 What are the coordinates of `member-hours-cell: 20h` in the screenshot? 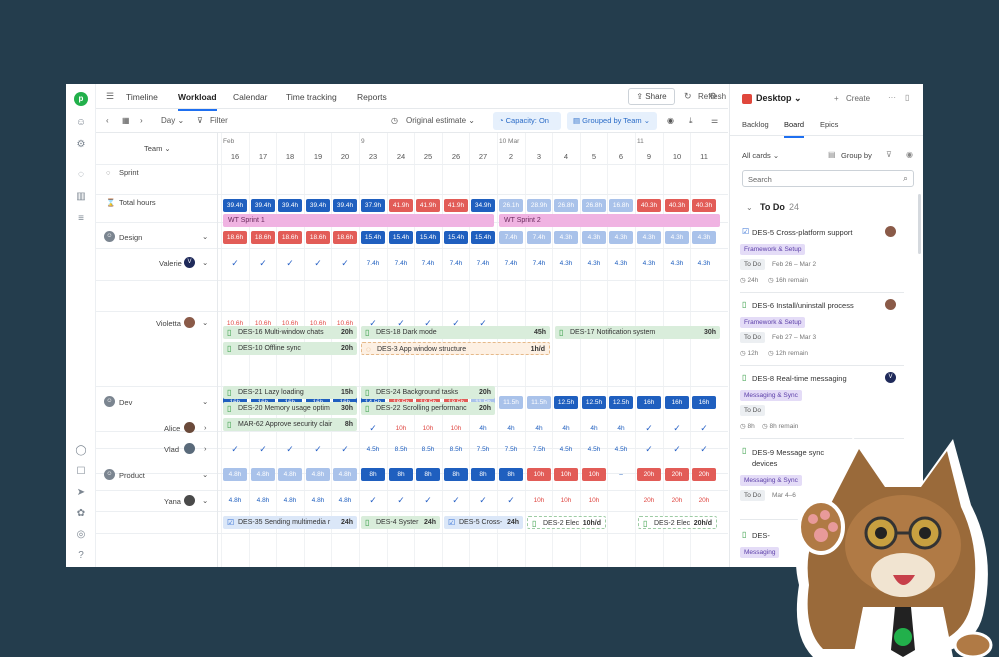 It's located at (649, 500).